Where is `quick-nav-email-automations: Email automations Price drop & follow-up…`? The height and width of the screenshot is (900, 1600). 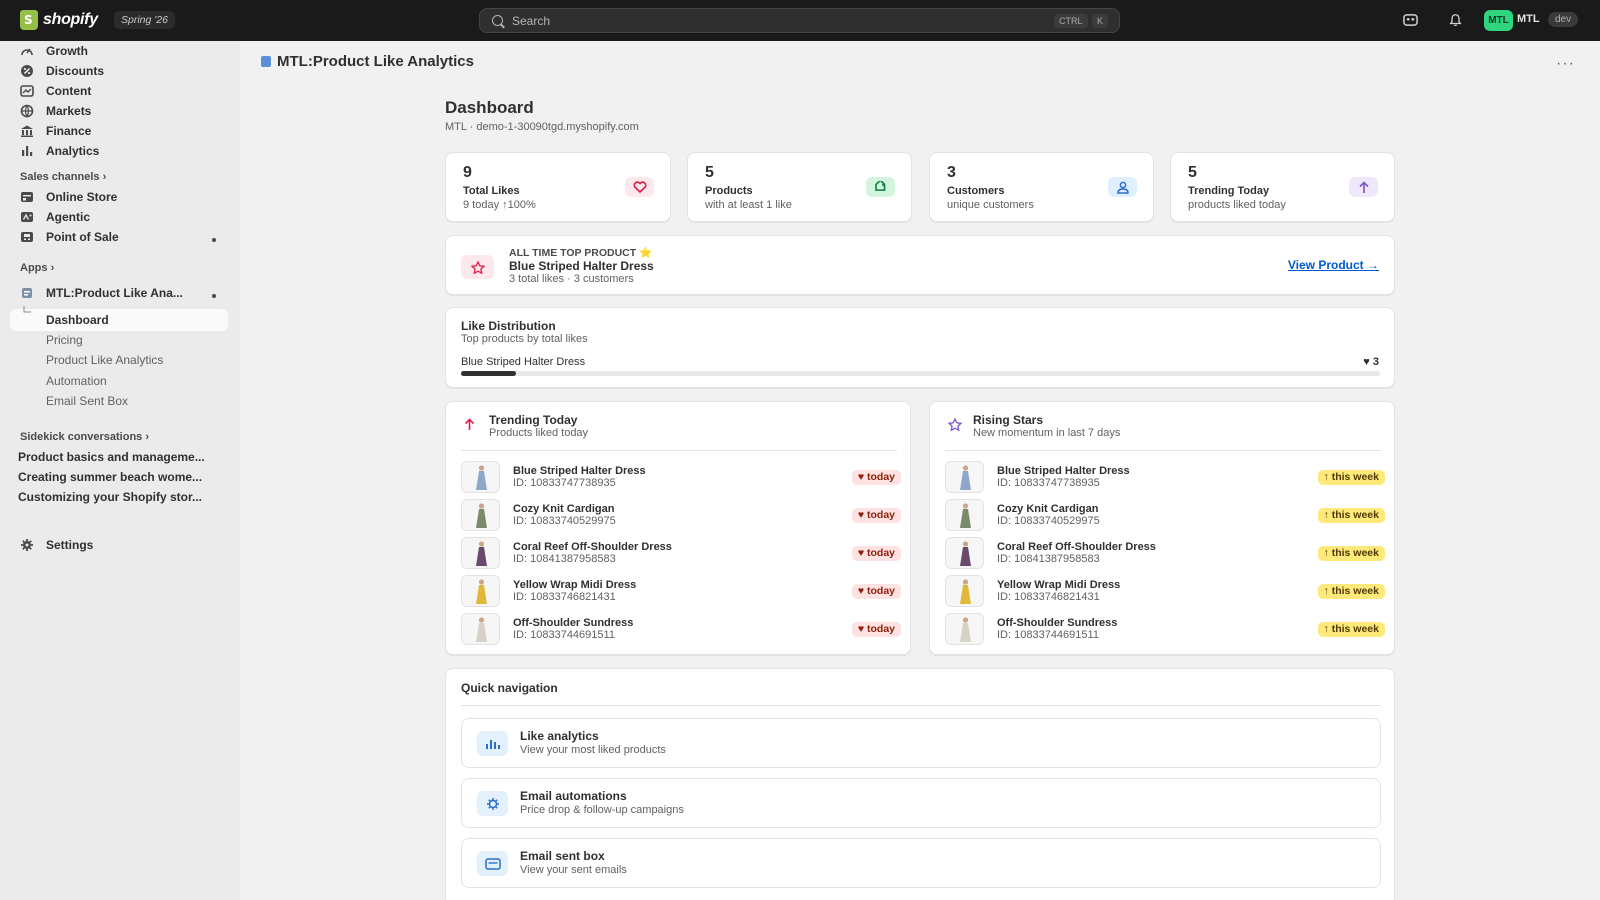 quick-nav-email-automations: Email automations Price drop & follow-up… is located at coordinates (921, 803).